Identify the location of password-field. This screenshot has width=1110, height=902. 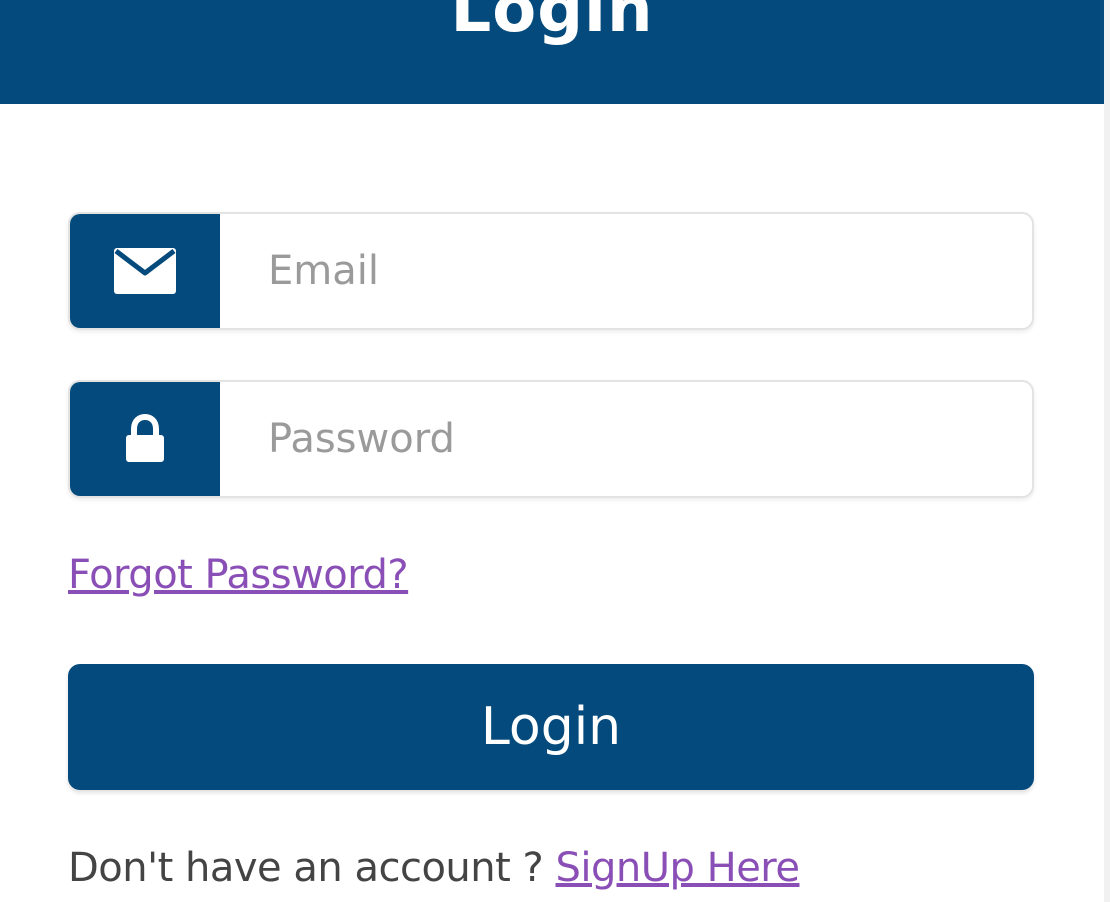
(551, 439).